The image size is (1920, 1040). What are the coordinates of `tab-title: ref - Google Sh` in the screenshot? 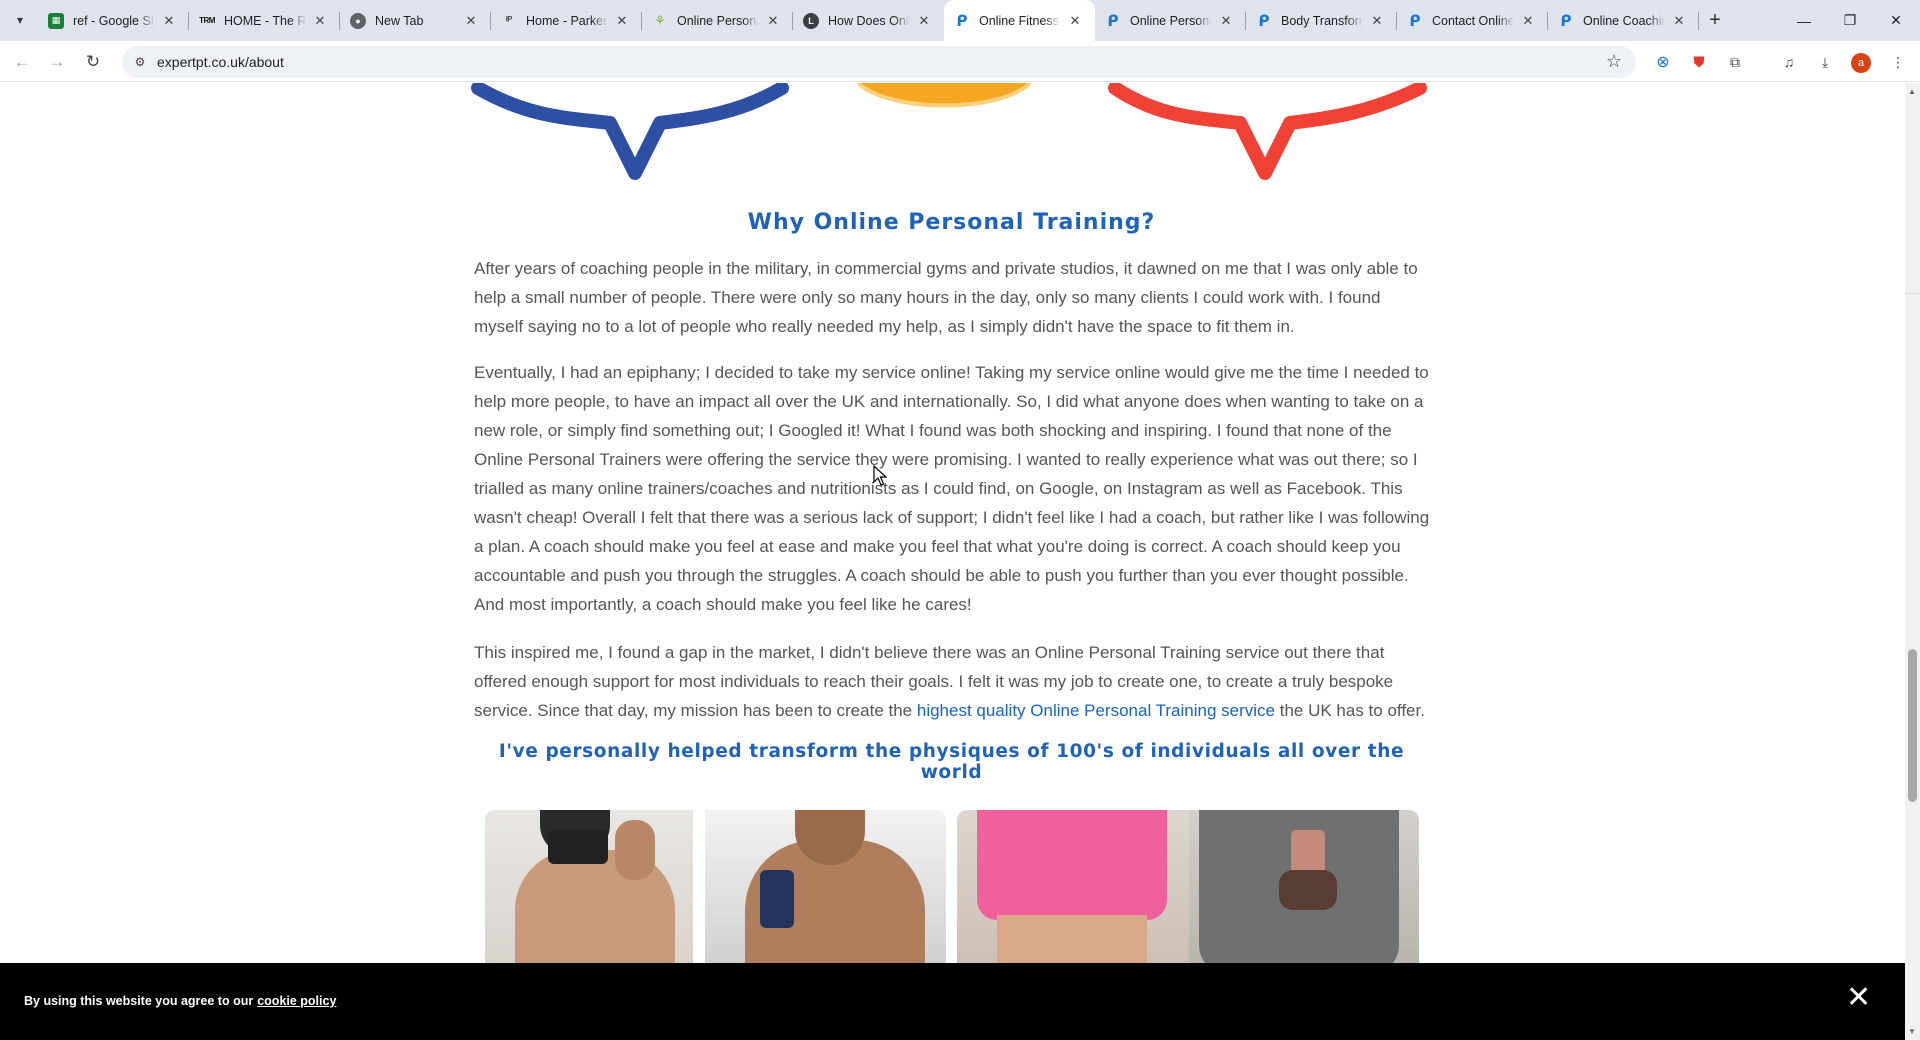 It's located at (114, 20).